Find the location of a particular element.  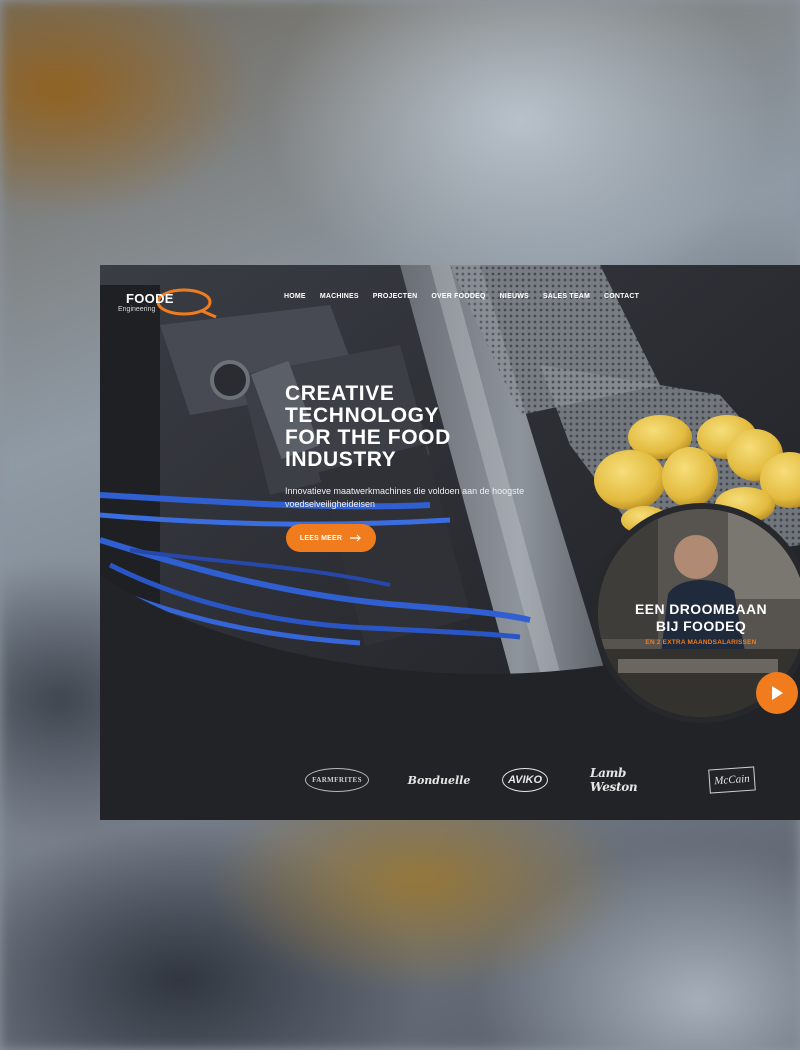

nav-home: HOME is located at coordinates (295, 296).